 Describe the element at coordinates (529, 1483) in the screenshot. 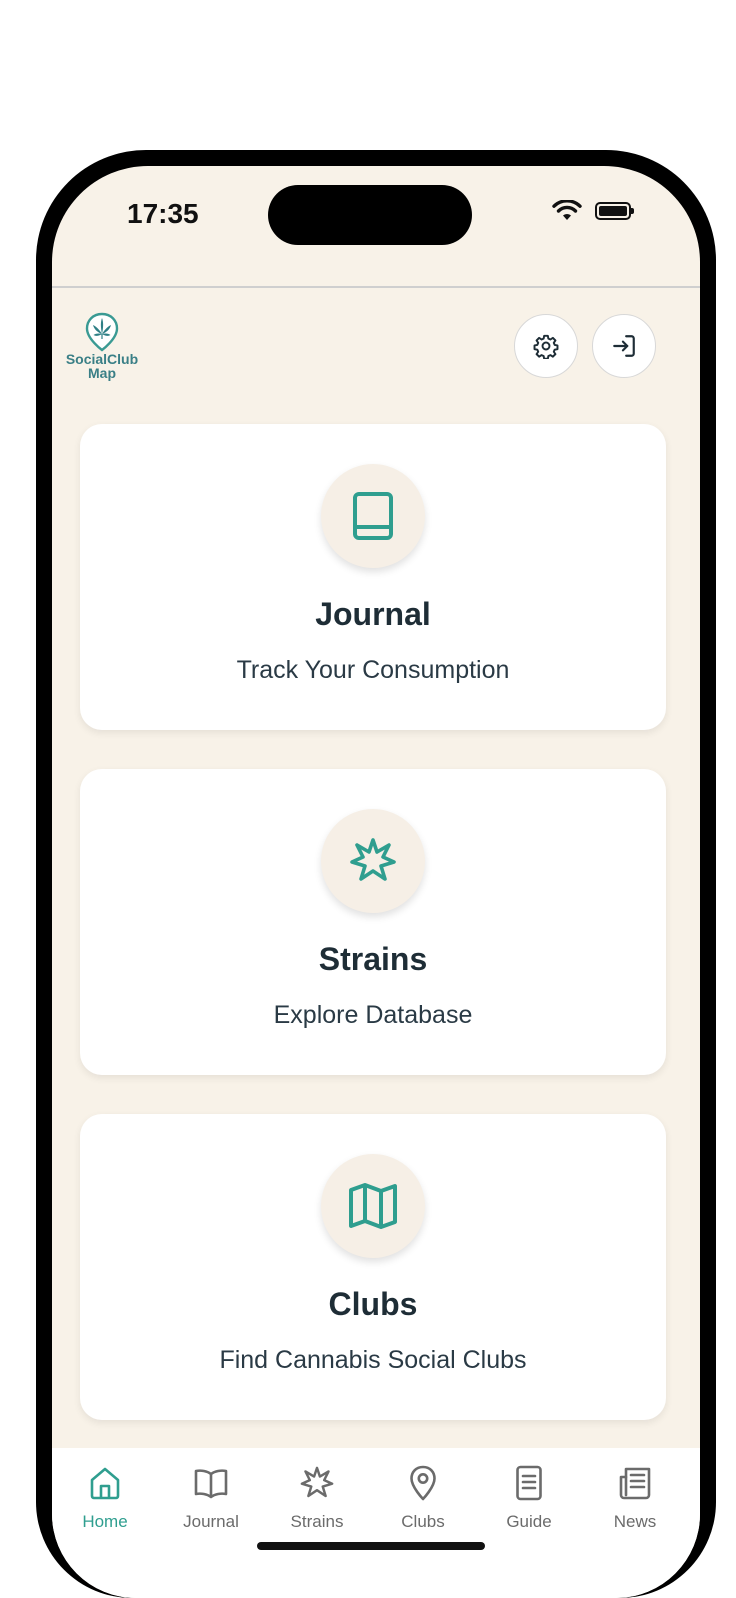

I see `document-icon` at that location.